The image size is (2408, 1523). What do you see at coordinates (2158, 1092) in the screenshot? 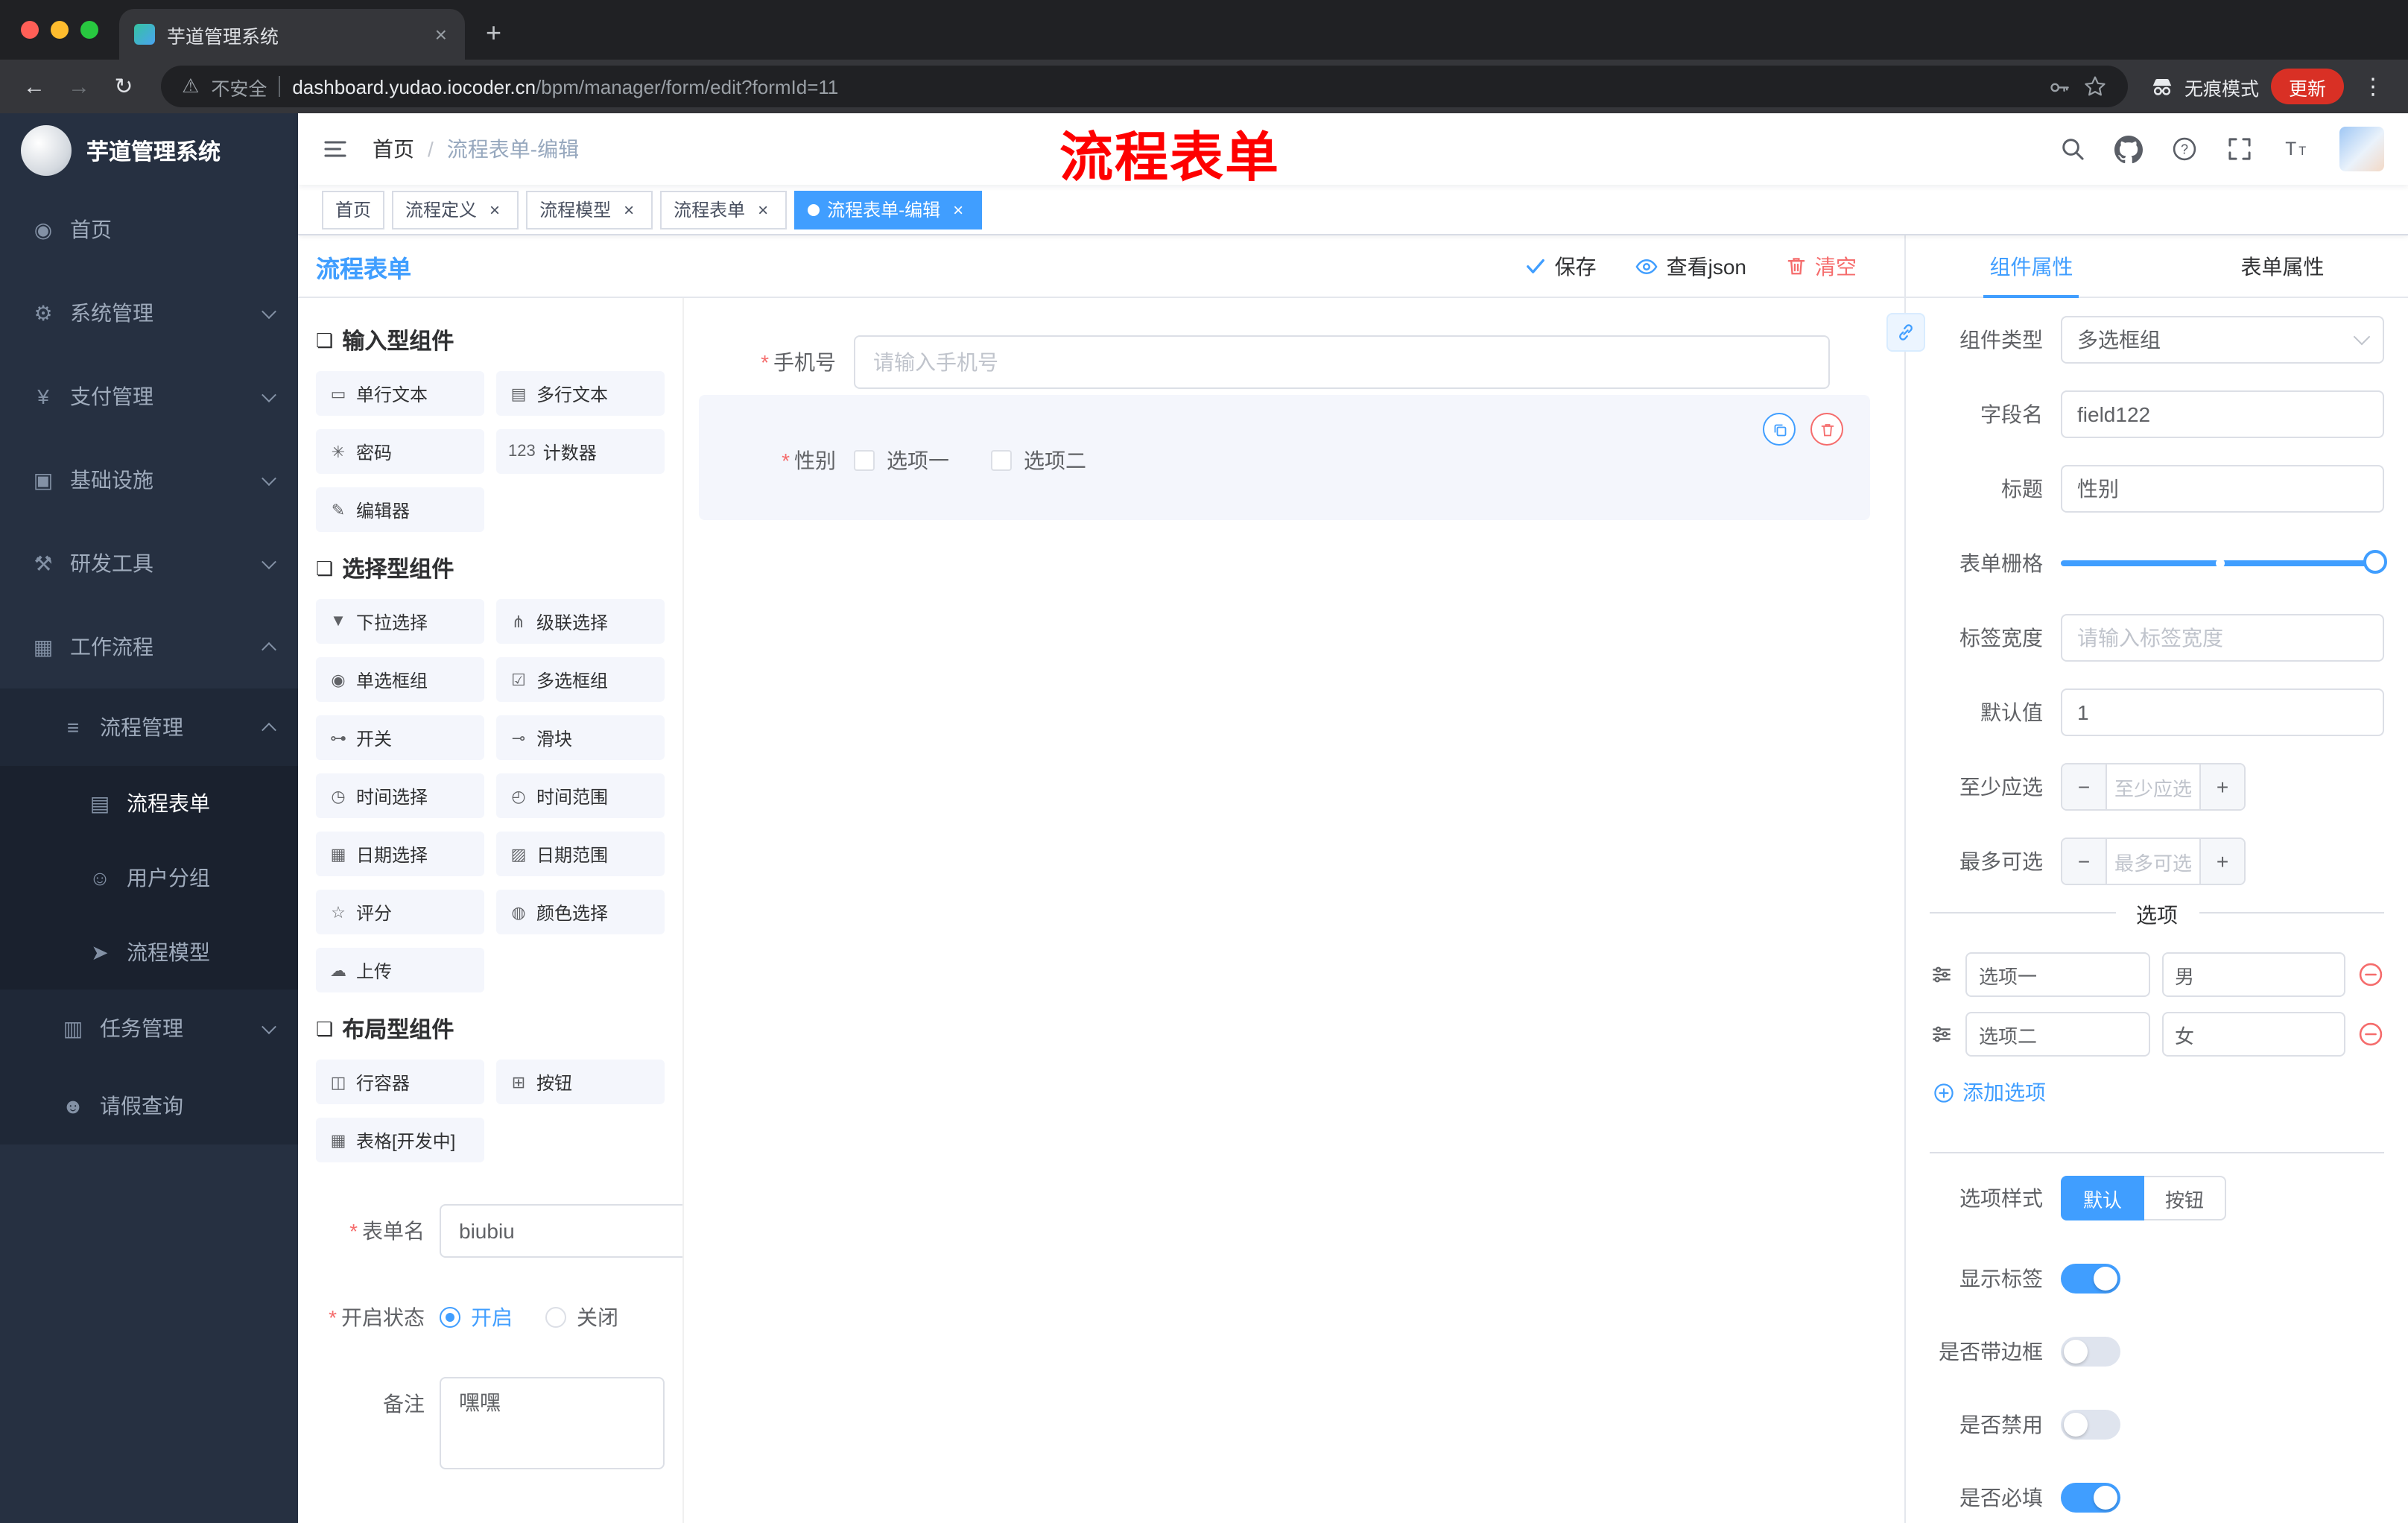
I see `add-option-button: 添加选项` at bounding box center [2158, 1092].